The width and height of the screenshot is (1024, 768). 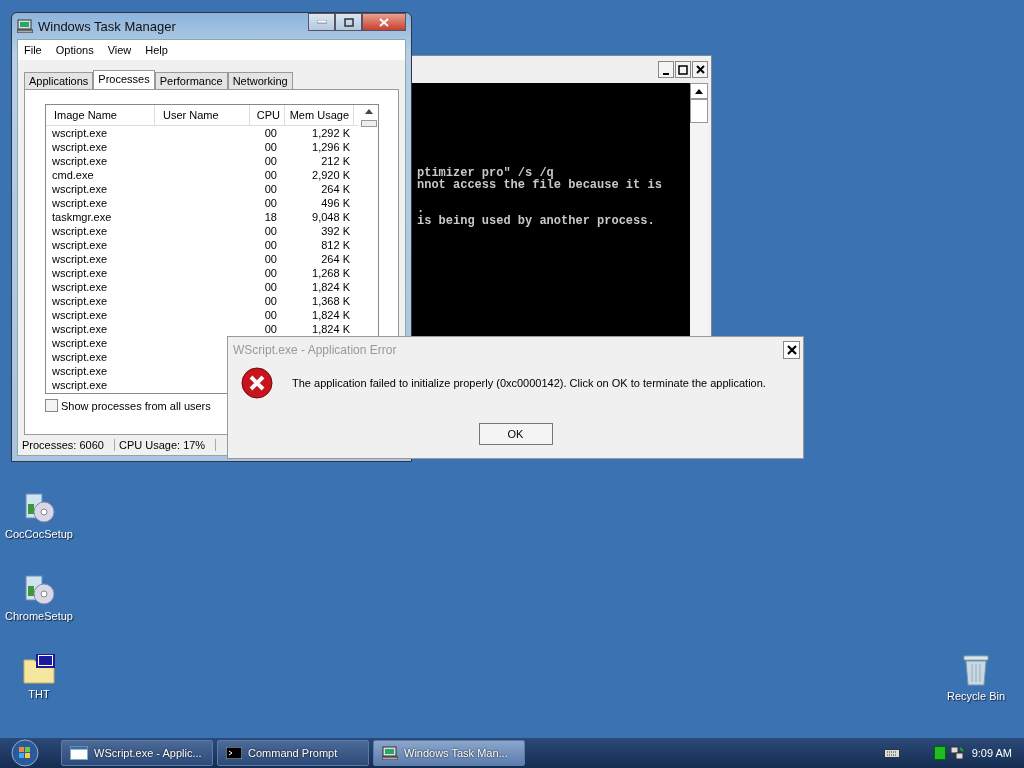 I want to click on table-cell-text: 212 K, so click(x=335, y=161).